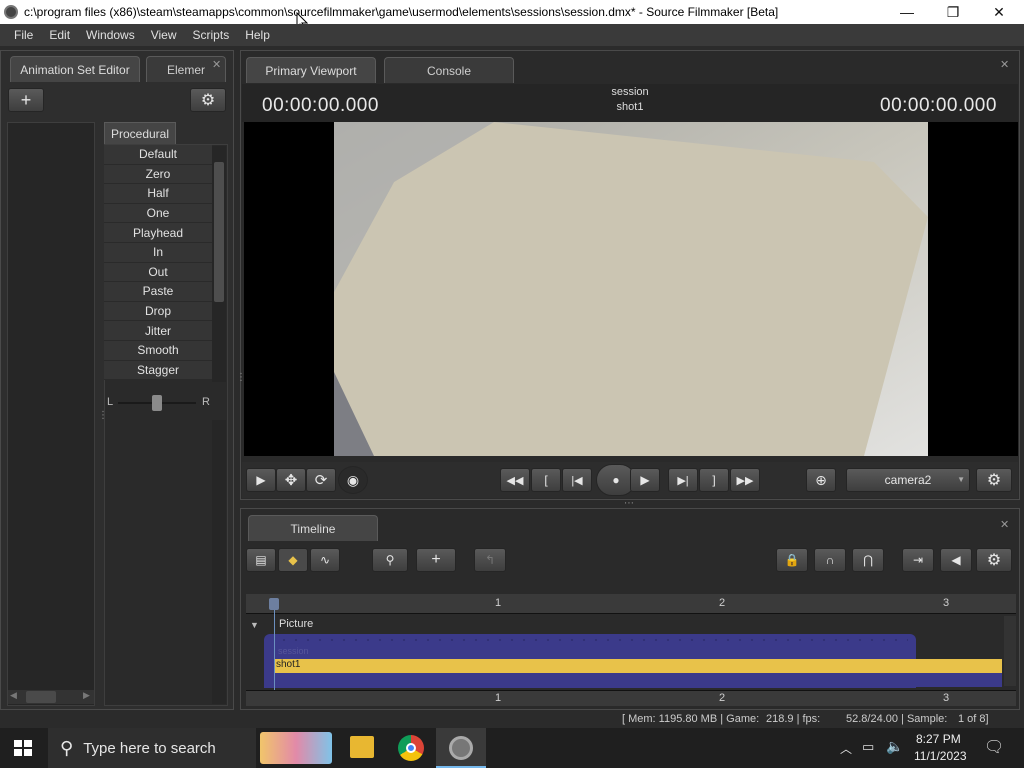 This screenshot has width=1024, height=768. Describe the element at coordinates (792, 560) in the screenshot. I see `lock-button: 🔒` at that location.